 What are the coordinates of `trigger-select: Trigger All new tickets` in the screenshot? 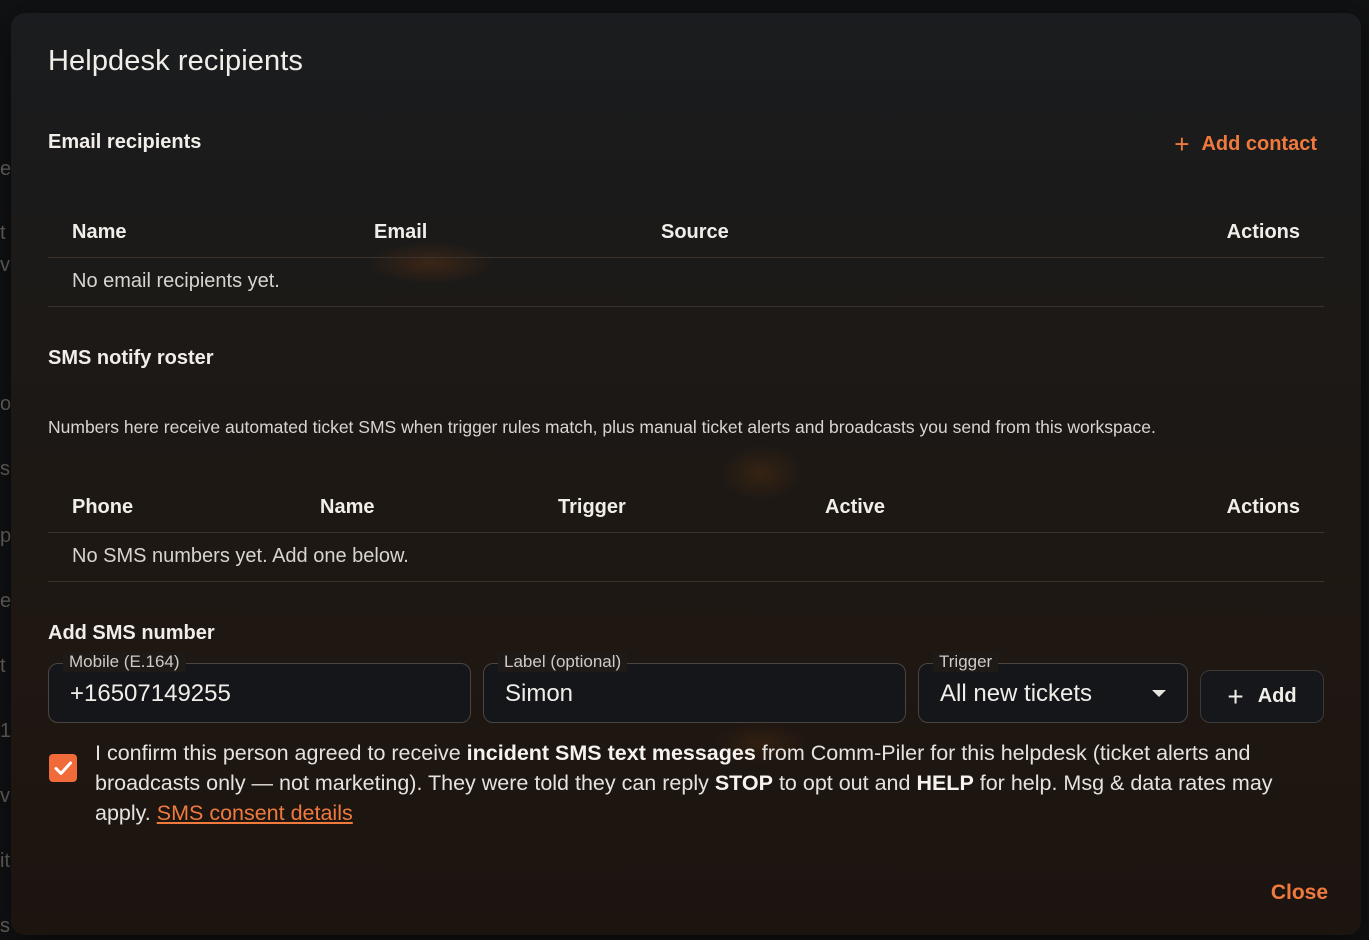 It's located at (1053, 687).